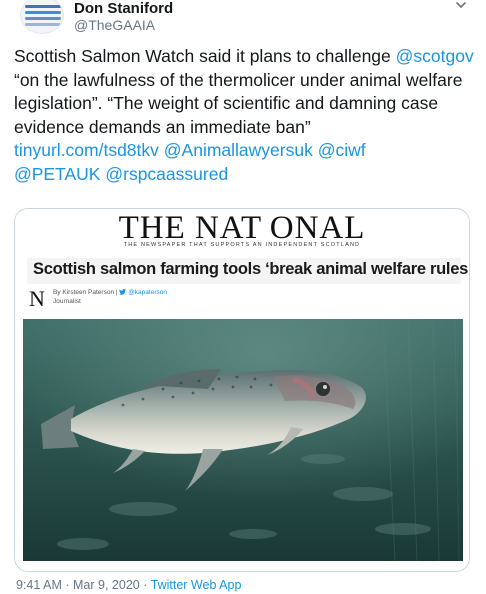 The height and width of the screenshot is (594, 486). Describe the element at coordinates (435, 56) in the screenshot. I see `mention-scotgov: @scotgov` at that location.